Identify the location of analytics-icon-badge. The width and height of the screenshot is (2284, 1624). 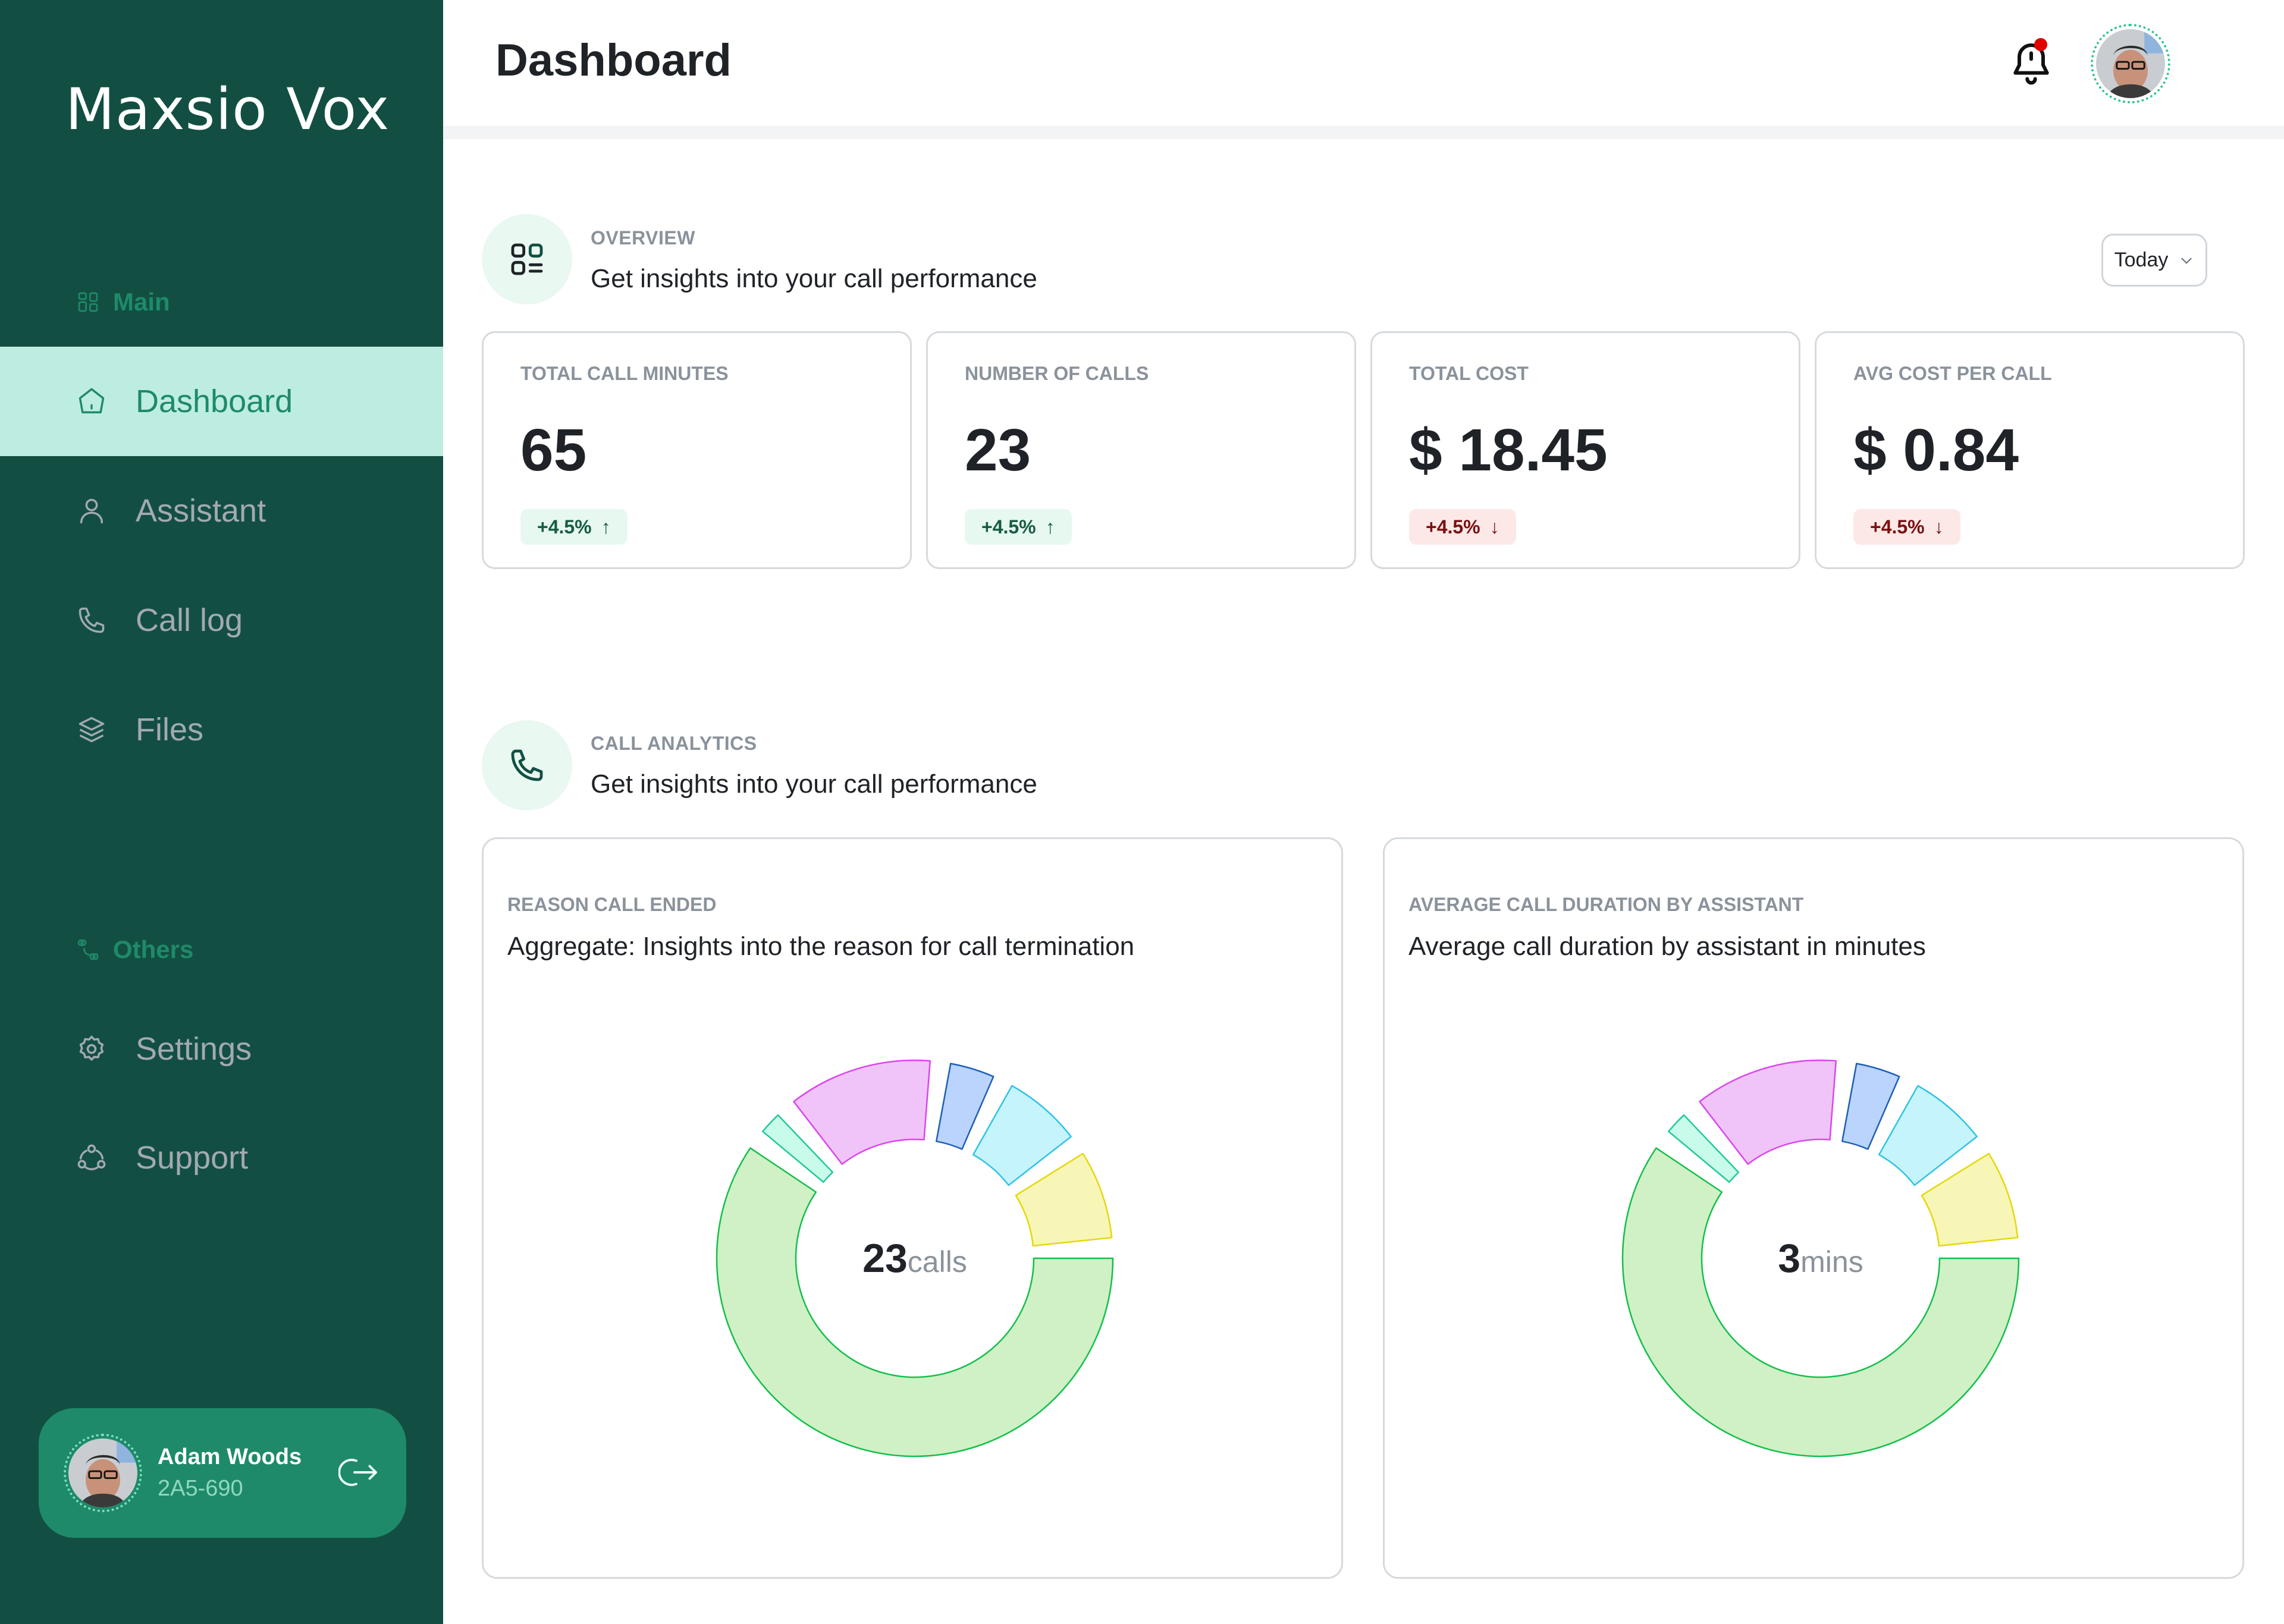
(527, 765).